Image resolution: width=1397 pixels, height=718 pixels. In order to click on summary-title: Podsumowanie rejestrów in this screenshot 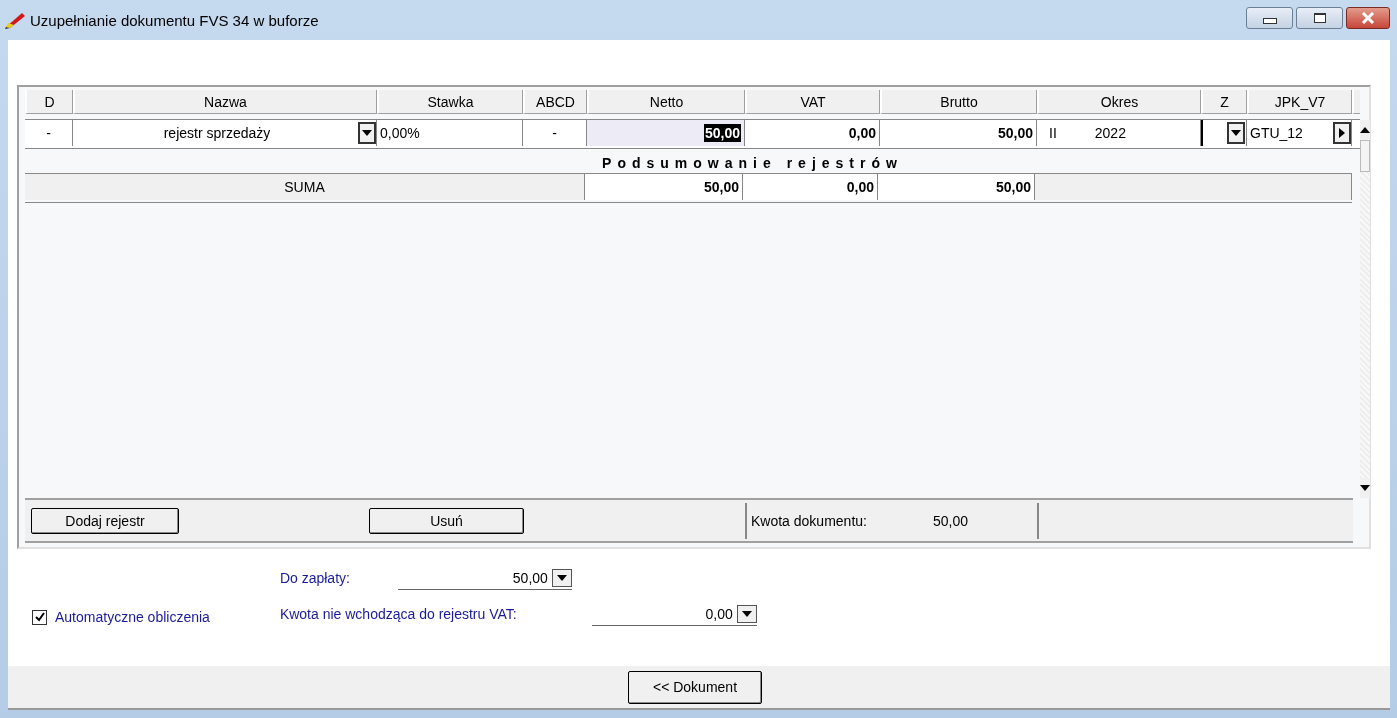, I will do `click(752, 163)`.